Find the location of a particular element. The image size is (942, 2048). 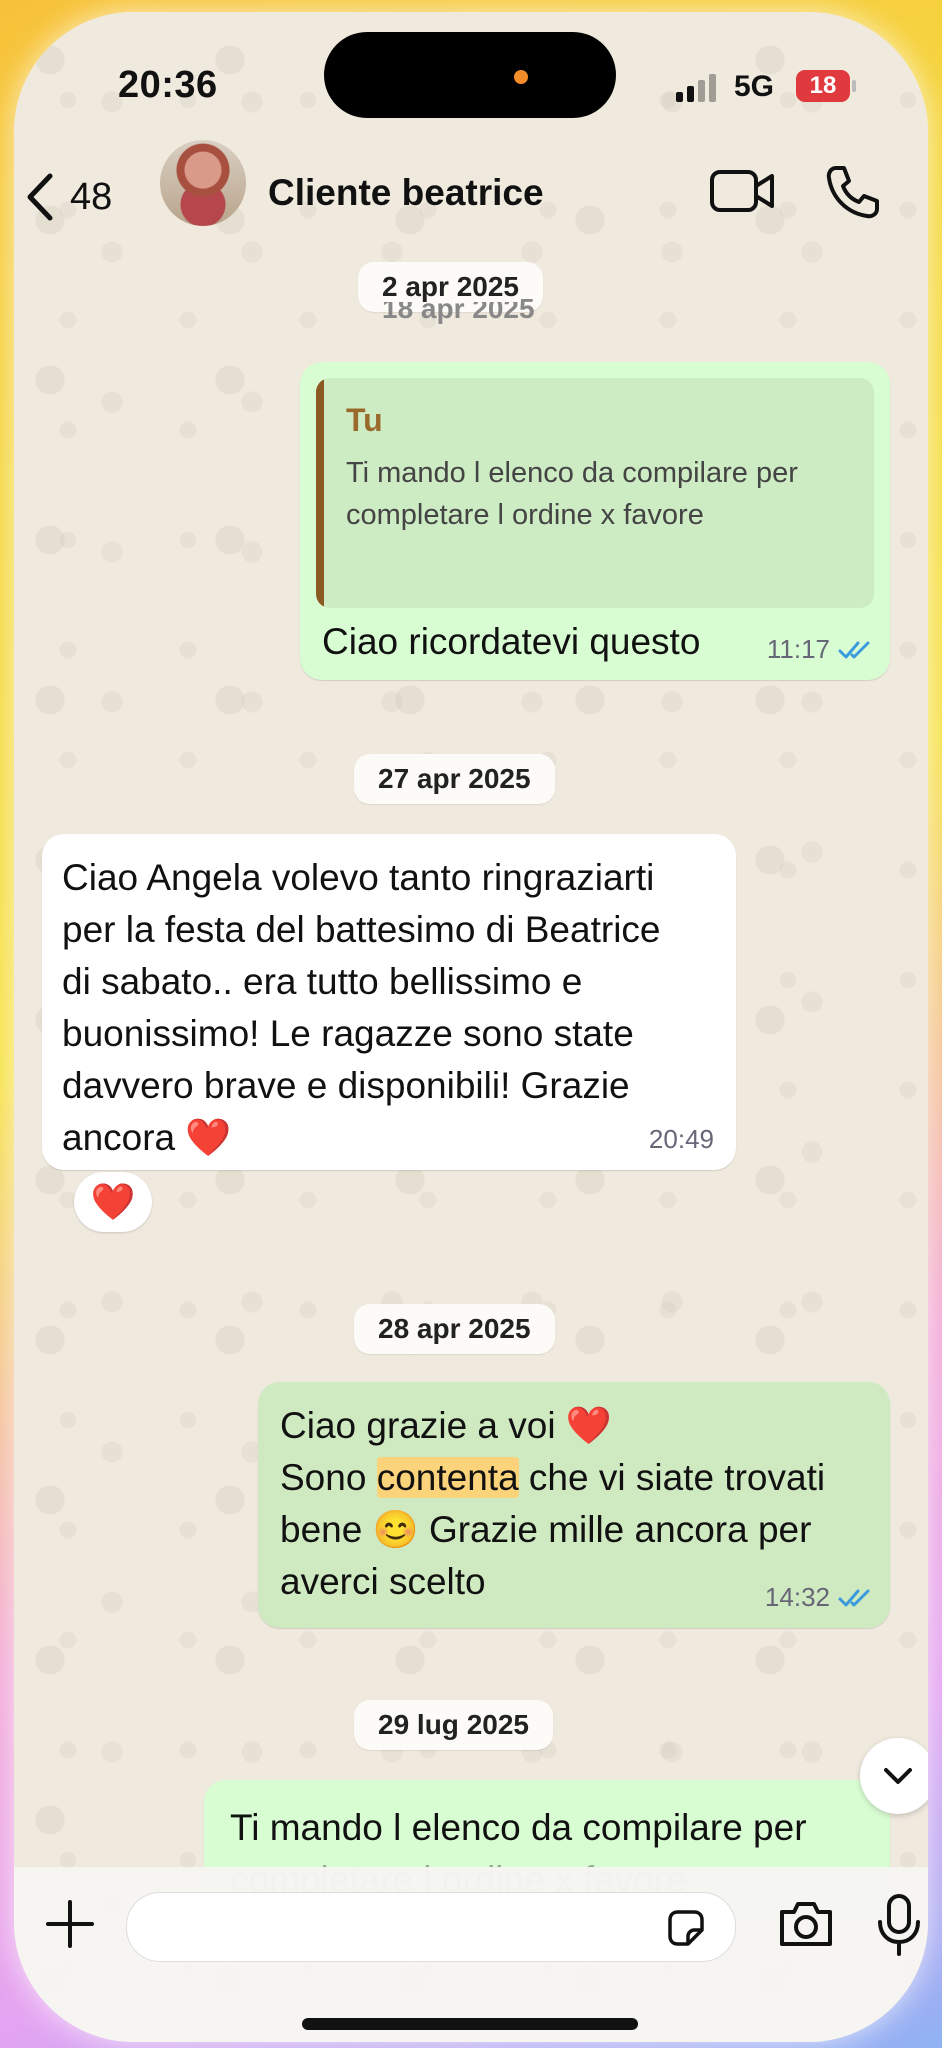

scroll-to-bottom-button is located at coordinates (894, 1776).